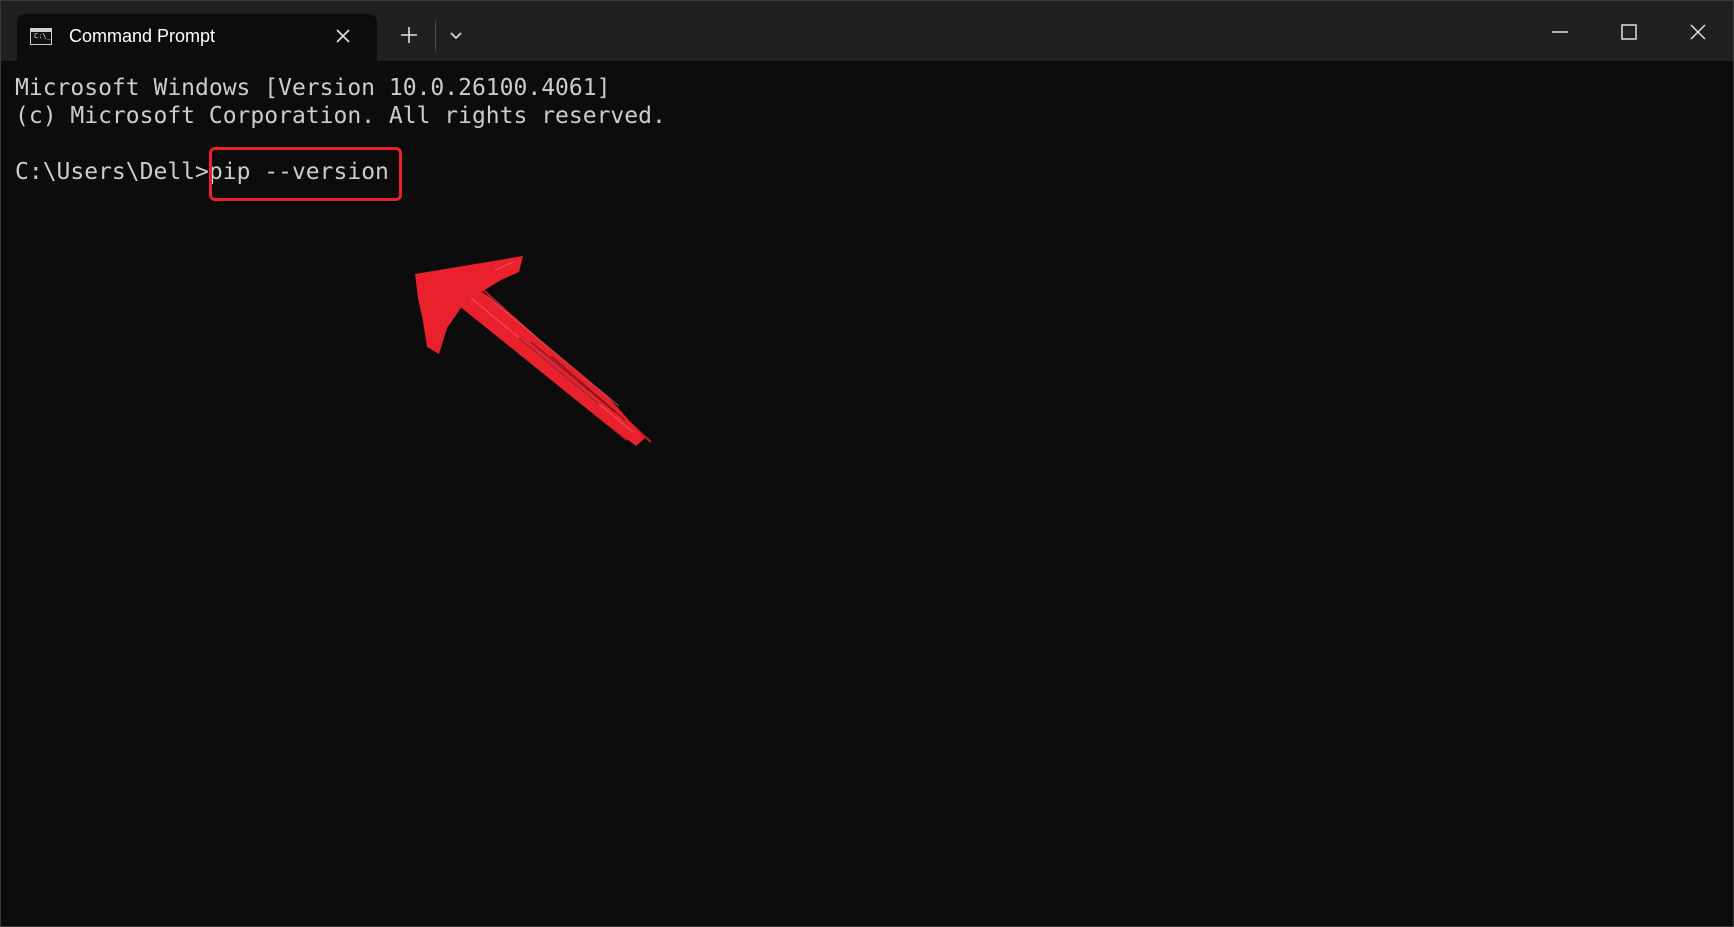 This screenshot has height=927, width=1734. I want to click on plus-icon, so click(409, 35).